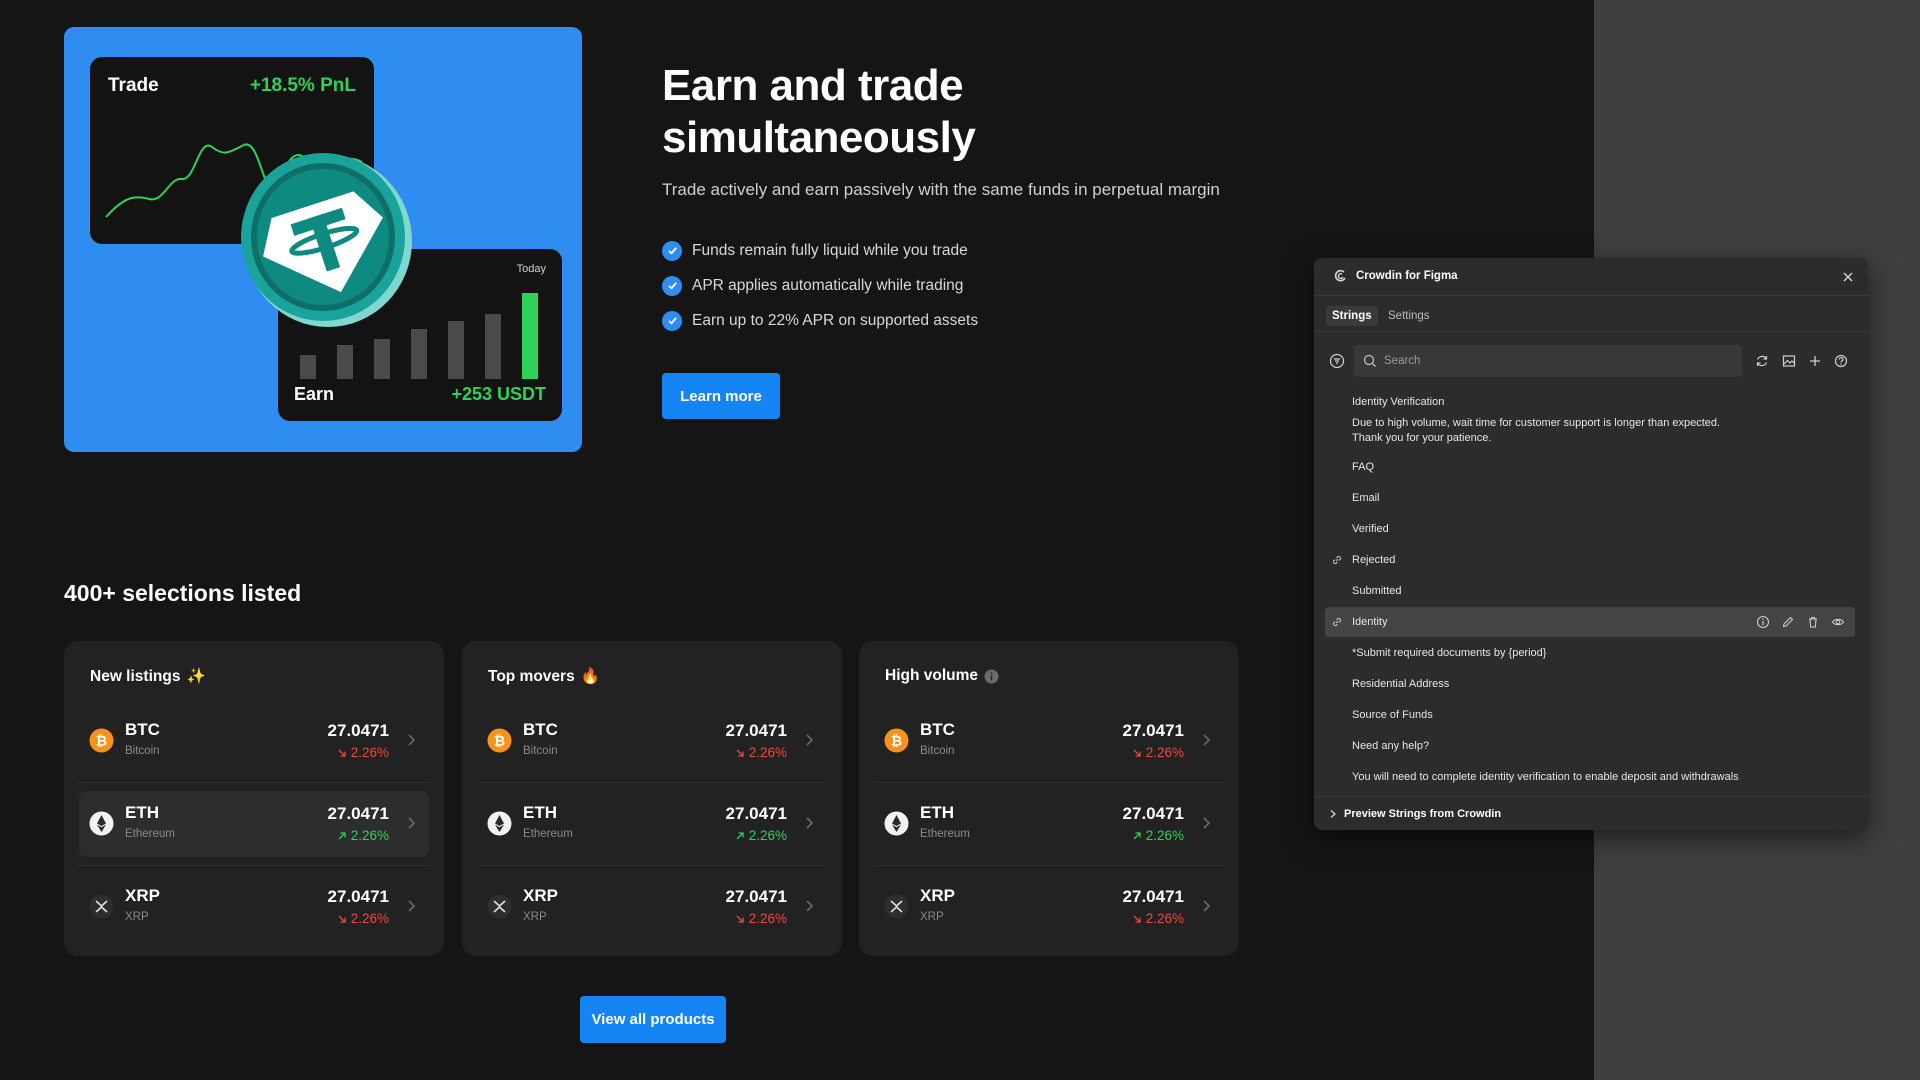  I want to click on eye-icon, so click(1838, 622).